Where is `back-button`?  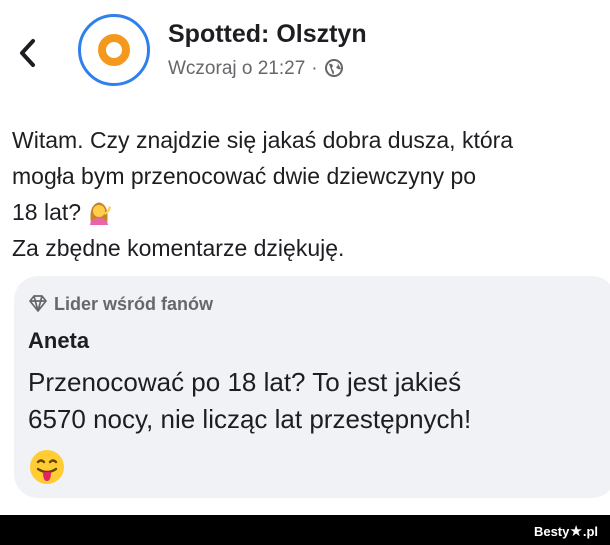
back-button is located at coordinates (30, 54).